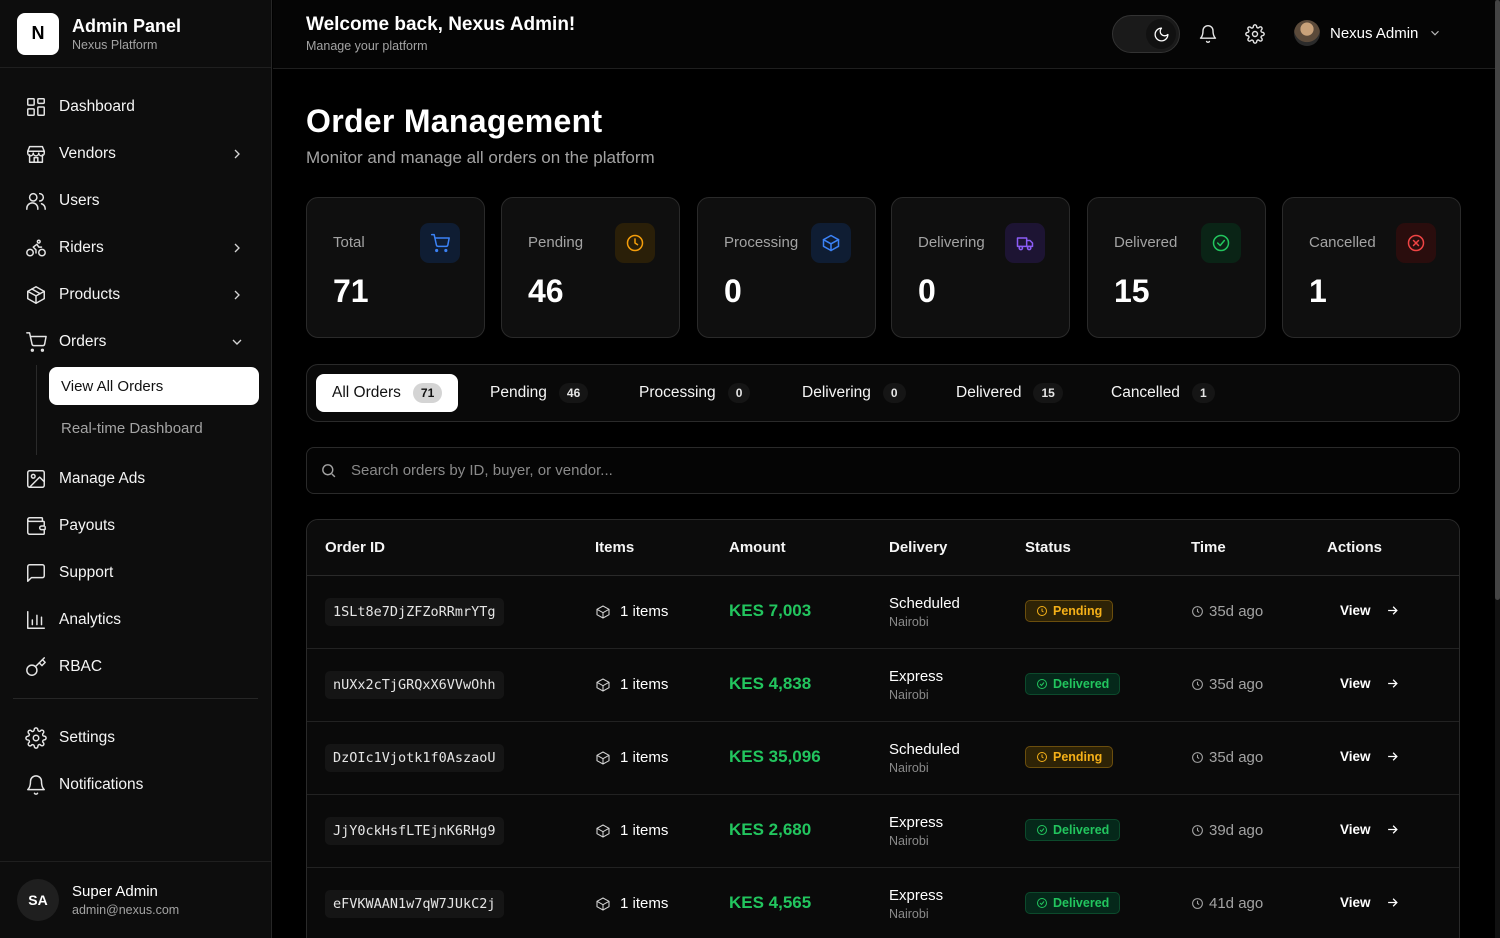  Describe the element at coordinates (135, 899) in the screenshot. I see `sidebar-user: SA Super Admin admin@nexus.com` at that location.